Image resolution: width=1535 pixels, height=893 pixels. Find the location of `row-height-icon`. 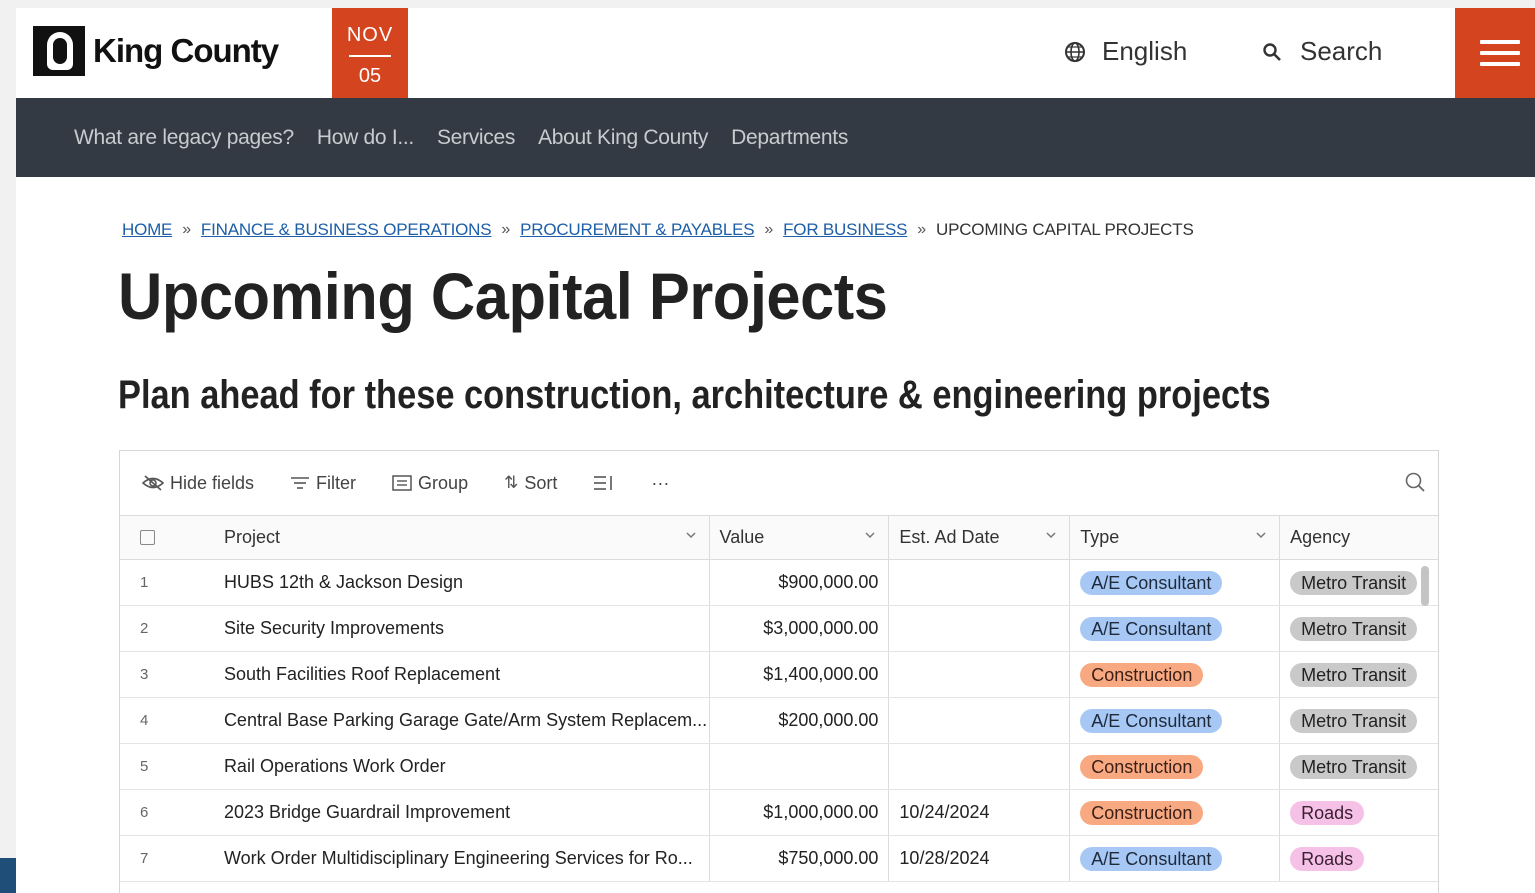

row-height-icon is located at coordinates (603, 483).